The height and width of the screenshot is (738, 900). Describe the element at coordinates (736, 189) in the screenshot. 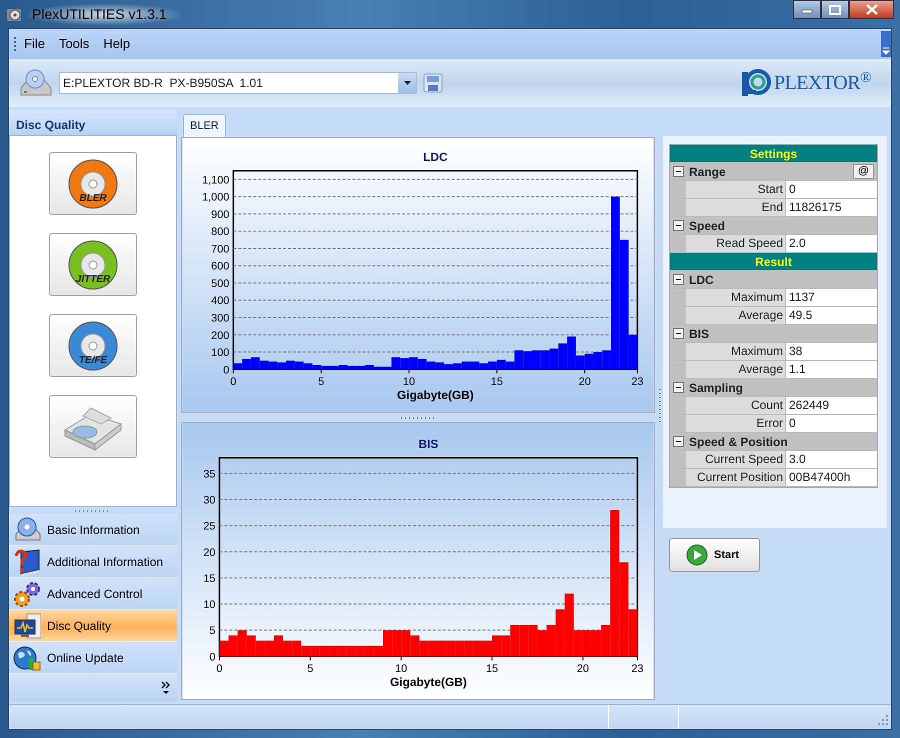

I see `property-label: Start` at that location.